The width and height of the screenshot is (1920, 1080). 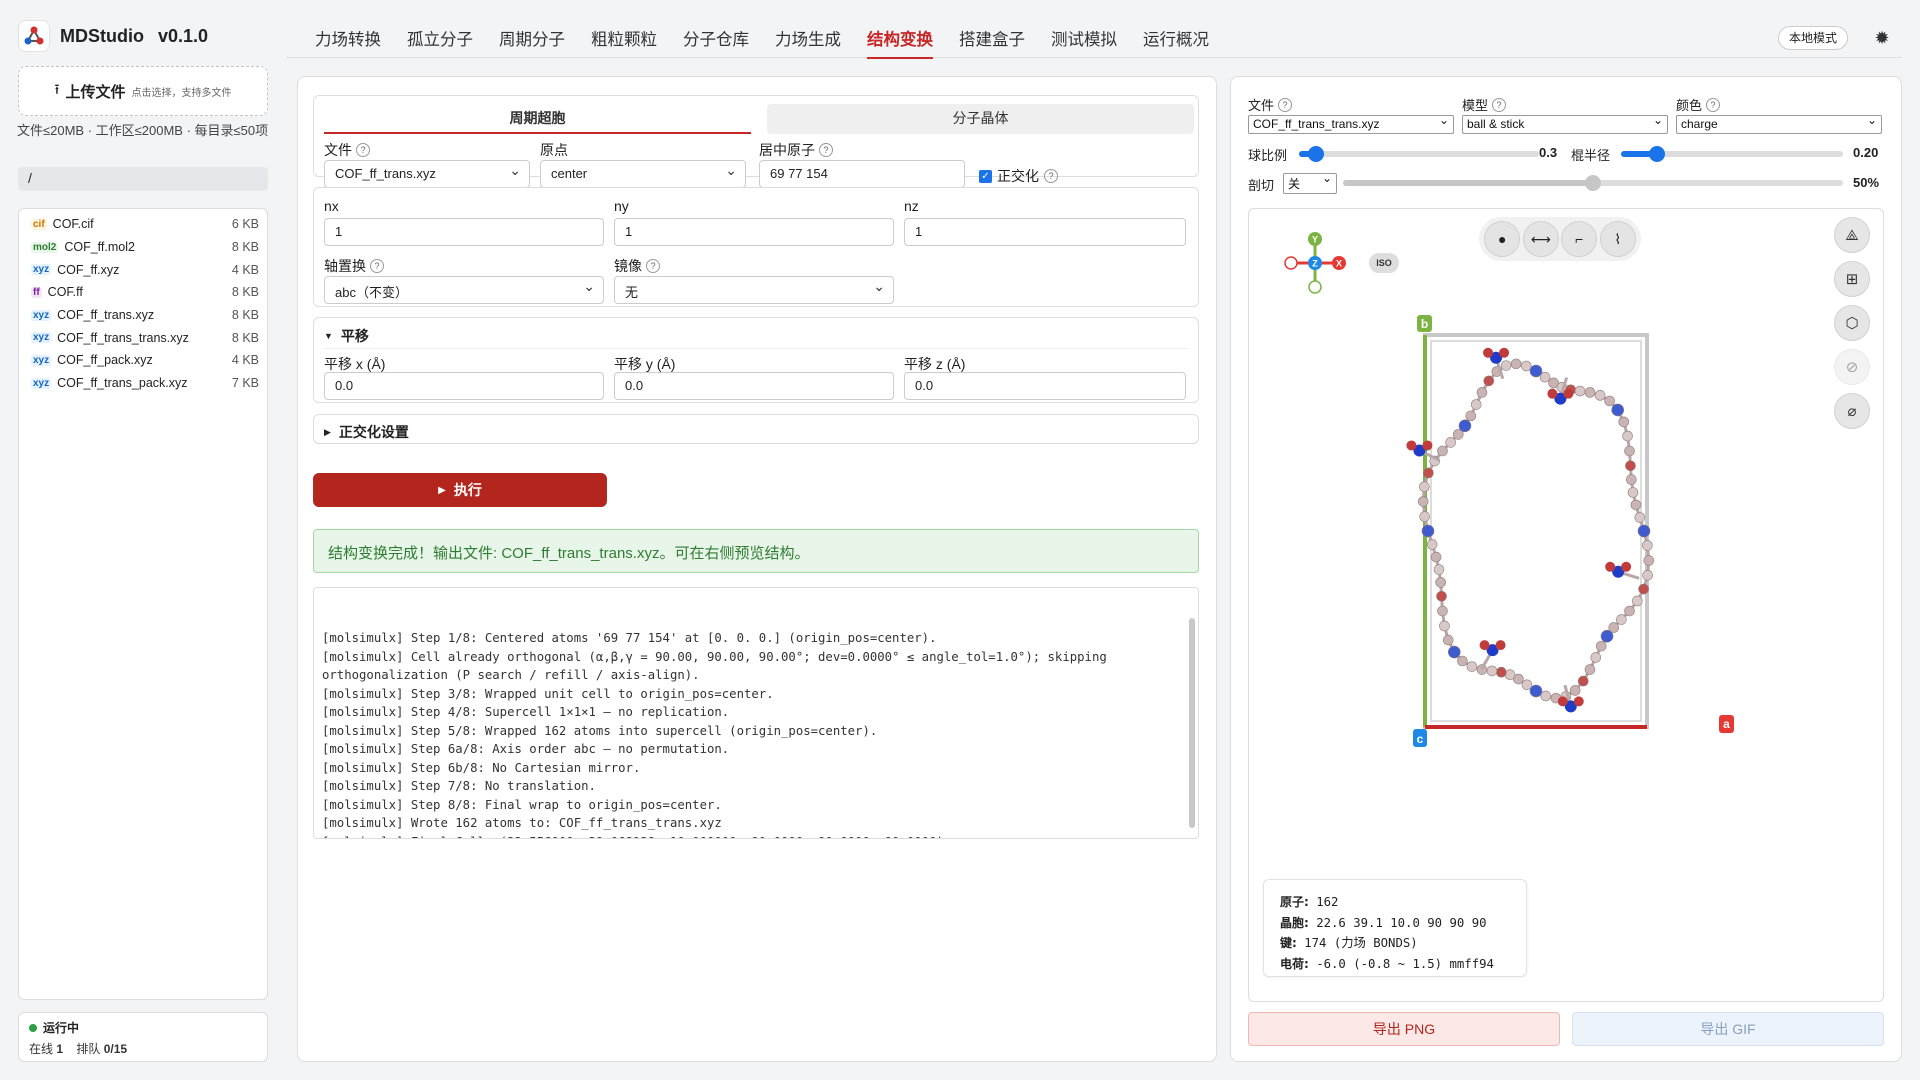 What do you see at coordinates (754, 290) in the screenshot?
I see `mirror-select: 无` at bounding box center [754, 290].